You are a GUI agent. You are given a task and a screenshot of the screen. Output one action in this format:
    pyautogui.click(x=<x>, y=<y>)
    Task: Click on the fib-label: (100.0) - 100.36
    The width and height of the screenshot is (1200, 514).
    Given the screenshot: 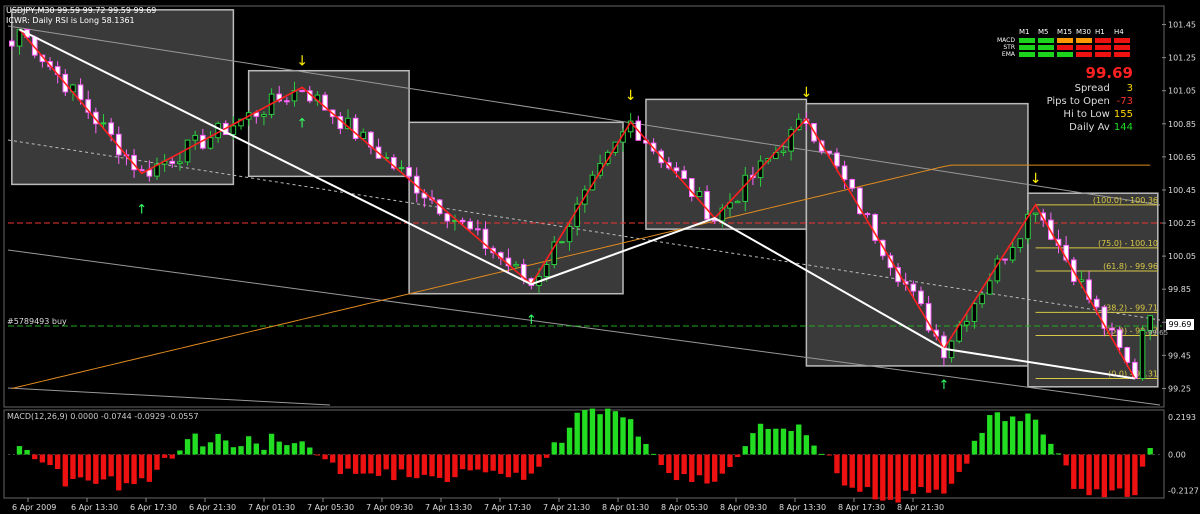 What is the action you would take?
    pyautogui.click(x=1125, y=200)
    